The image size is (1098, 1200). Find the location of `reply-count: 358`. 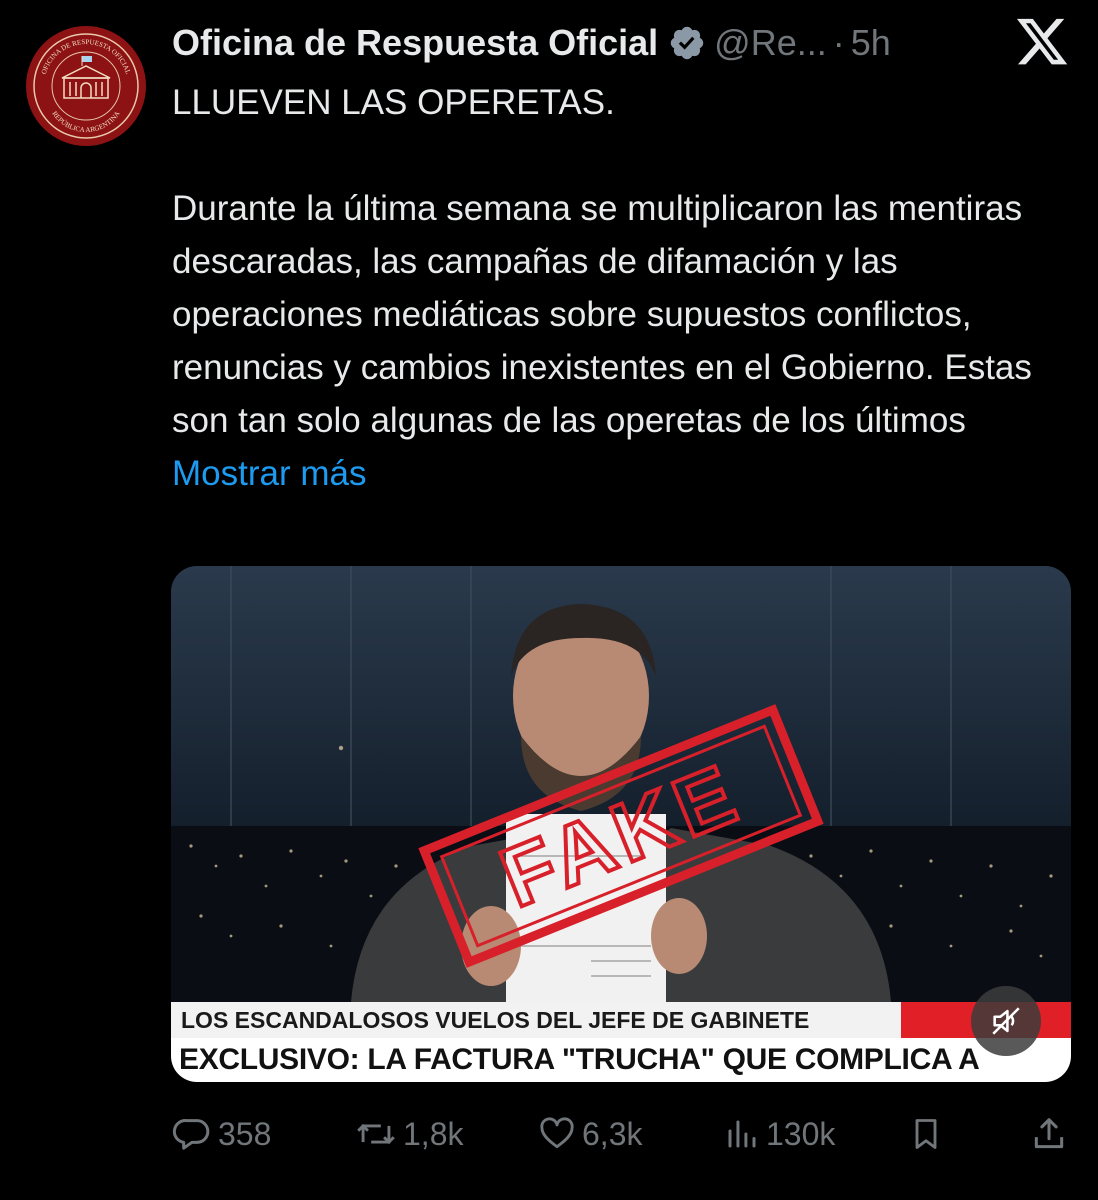

reply-count: 358 is located at coordinates (245, 1133).